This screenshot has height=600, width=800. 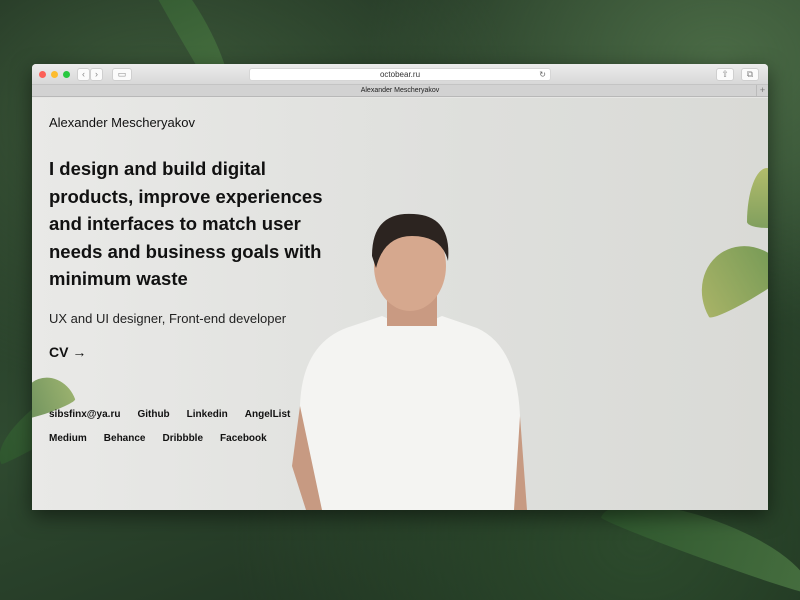 I want to click on medium-link: Medium, so click(x=68, y=438).